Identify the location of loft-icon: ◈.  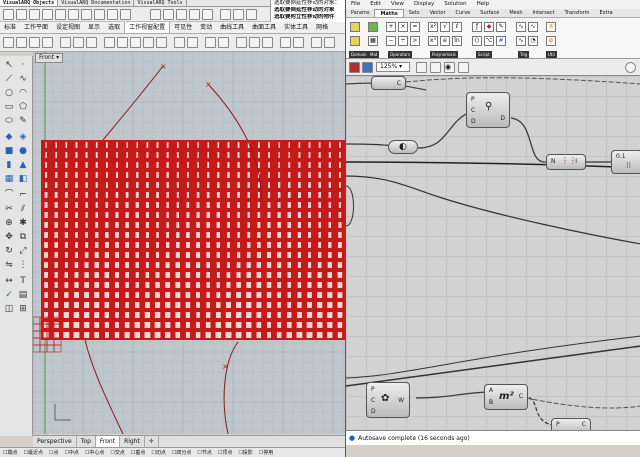
(23, 137).